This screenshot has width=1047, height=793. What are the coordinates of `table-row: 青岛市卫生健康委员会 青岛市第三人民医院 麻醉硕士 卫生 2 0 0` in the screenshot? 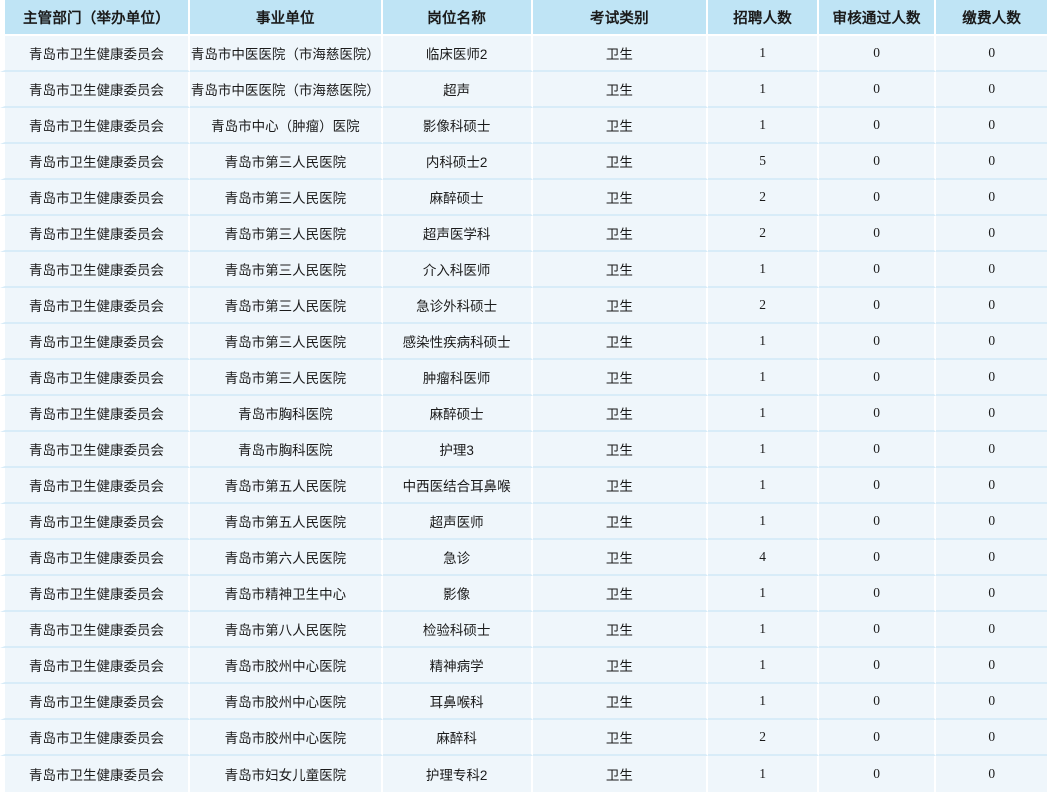 It's located at (523, 198).